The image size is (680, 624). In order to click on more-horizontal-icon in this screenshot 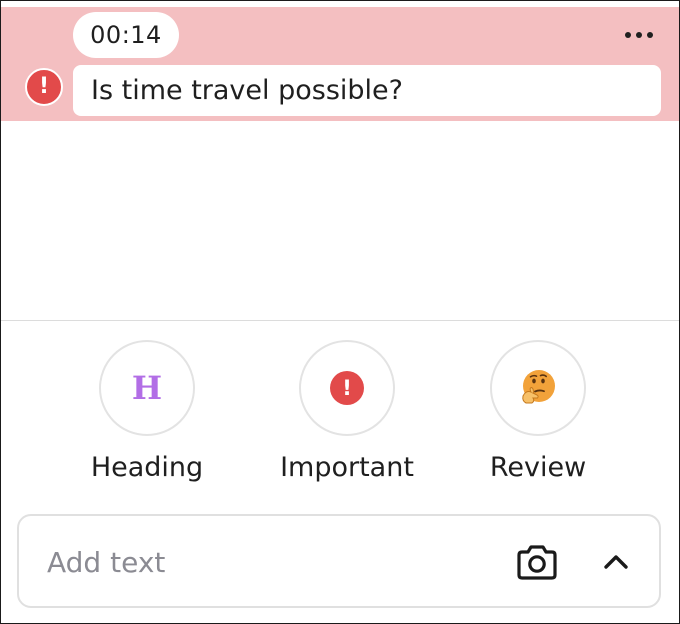, I will do `click(628, 35)`.